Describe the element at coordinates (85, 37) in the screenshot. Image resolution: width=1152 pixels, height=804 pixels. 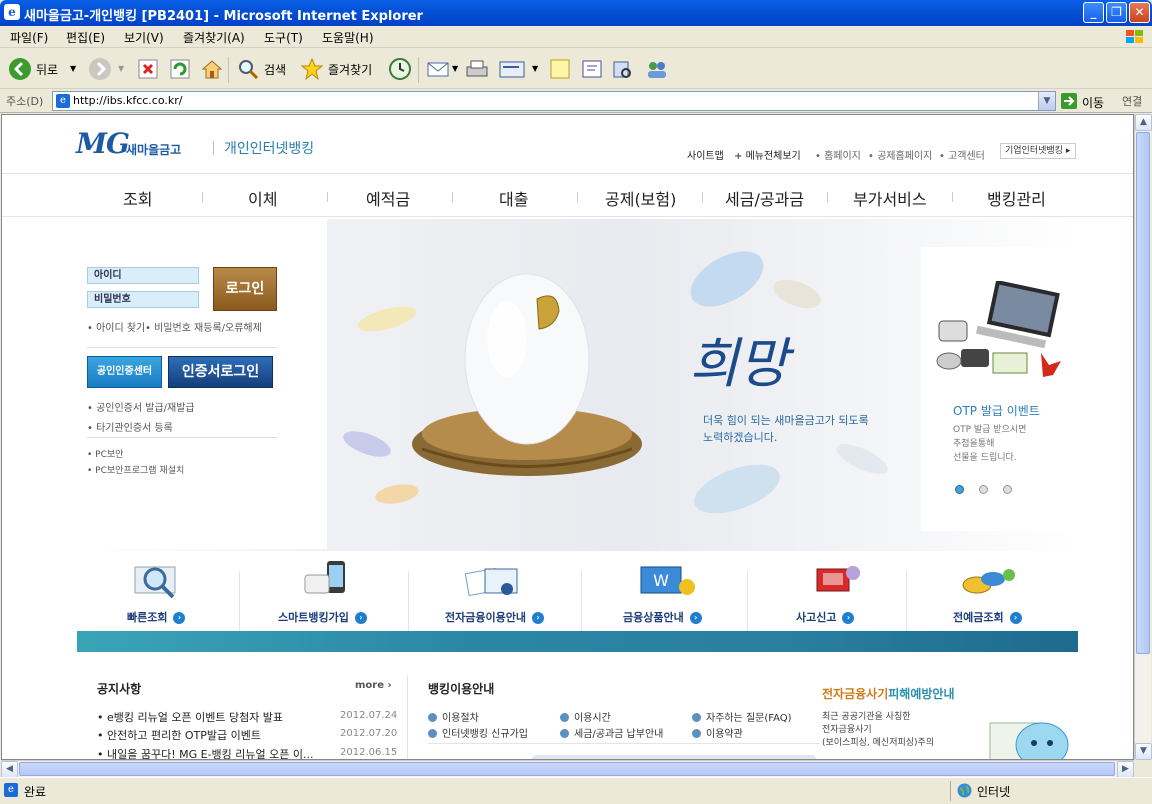
I see `menu-edit: 편집(E)` at that location.